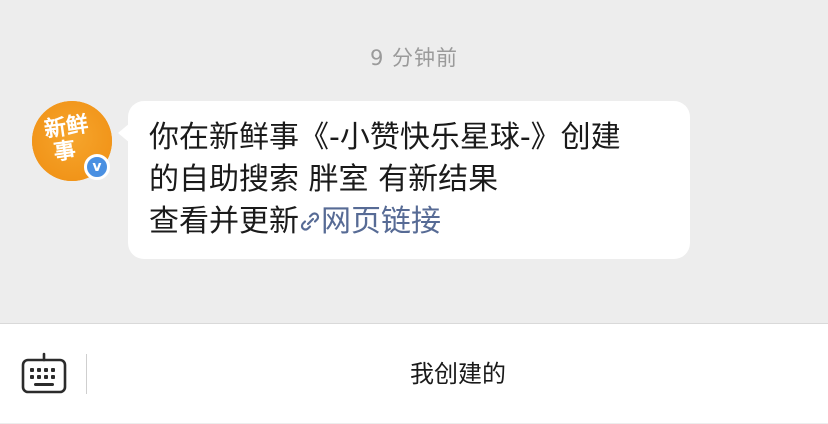 Image resolution: width=828 pixels, height=424 pixels. I want to click on keyboard-icon, so click(44, 373).